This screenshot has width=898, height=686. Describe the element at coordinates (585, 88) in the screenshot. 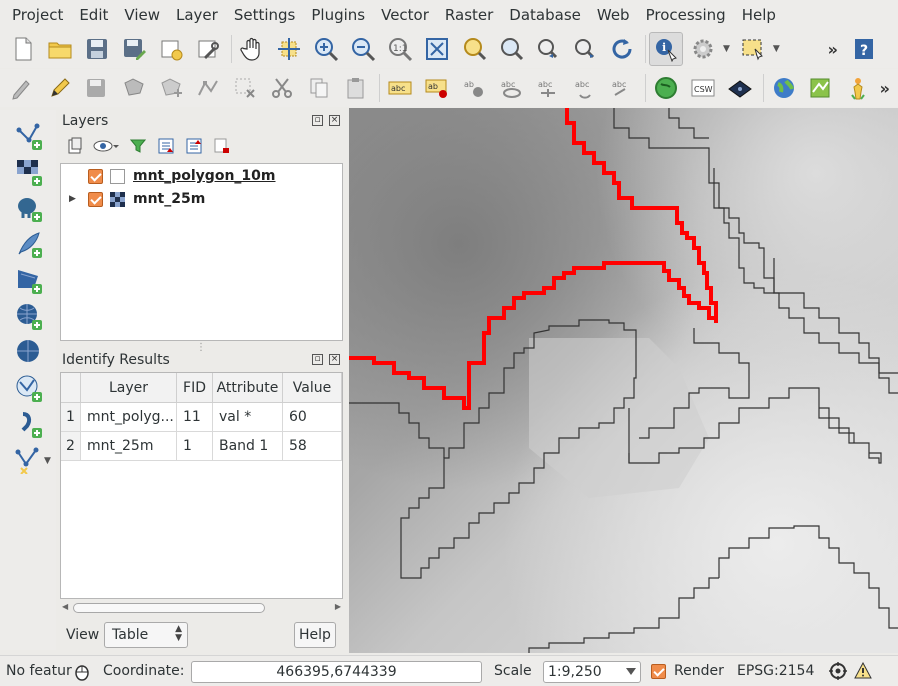

I see `rotate-label-button: abc` at that location.